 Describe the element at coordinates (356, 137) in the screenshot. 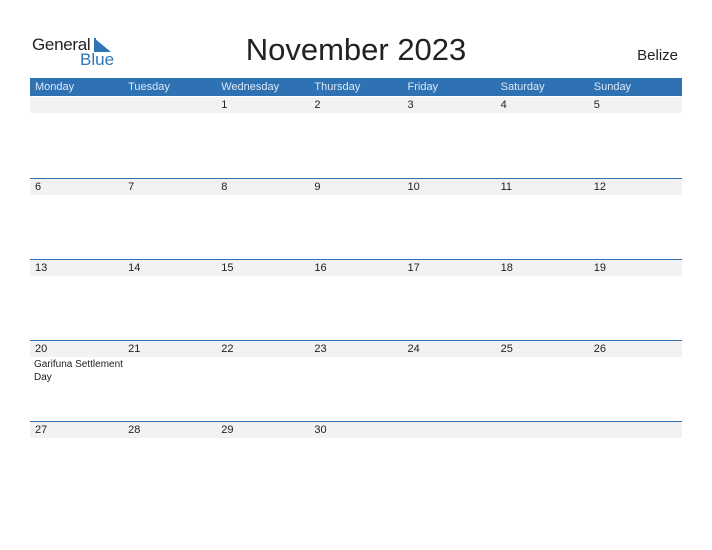

I see `week-row: 1 2 3 4 5` at that location.